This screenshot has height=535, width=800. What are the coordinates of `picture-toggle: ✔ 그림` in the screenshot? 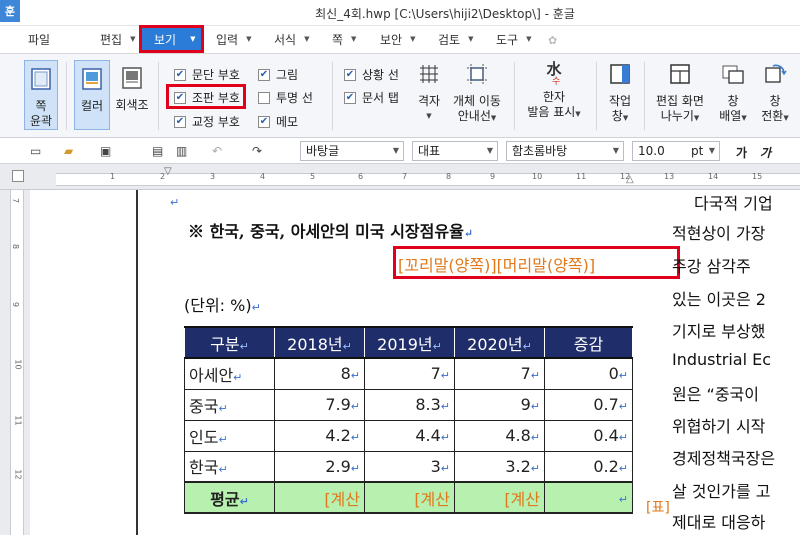 It's located at (278, 74).